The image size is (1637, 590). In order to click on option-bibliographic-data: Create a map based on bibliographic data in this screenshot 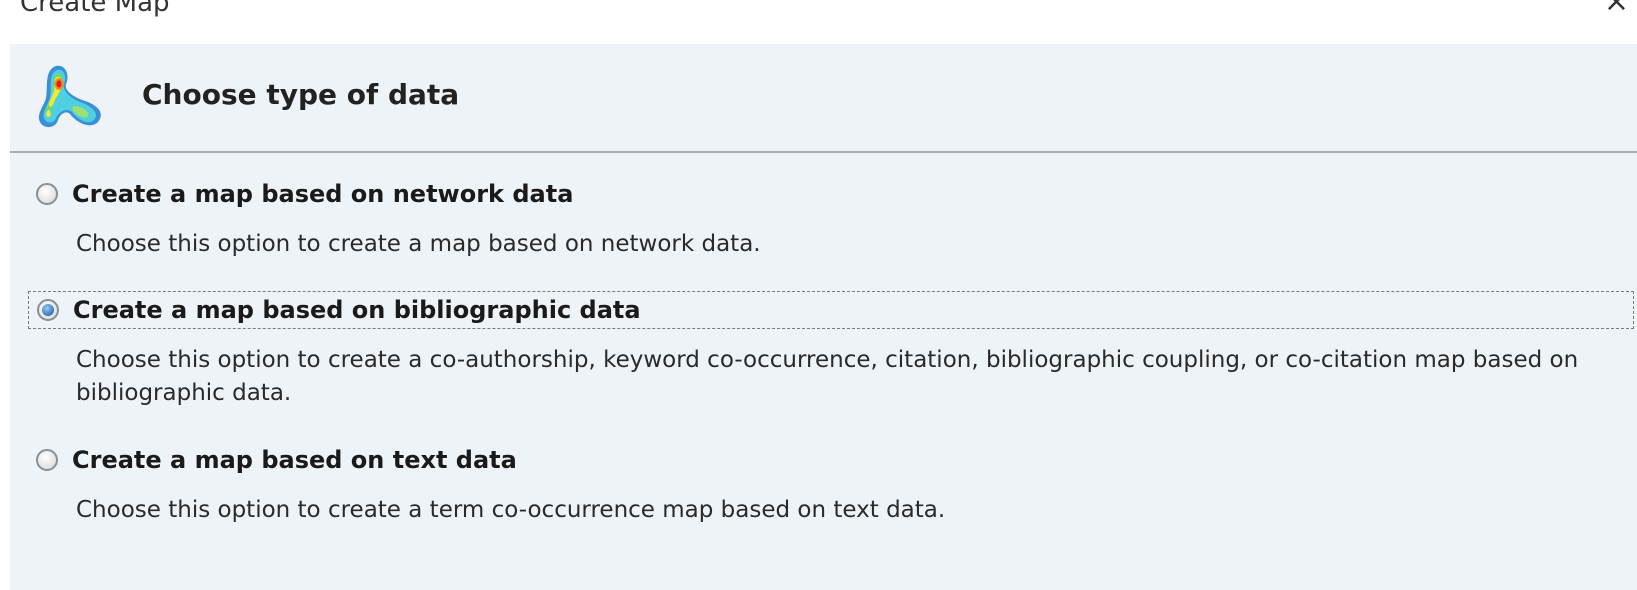, I will do `click(831, 310)`.